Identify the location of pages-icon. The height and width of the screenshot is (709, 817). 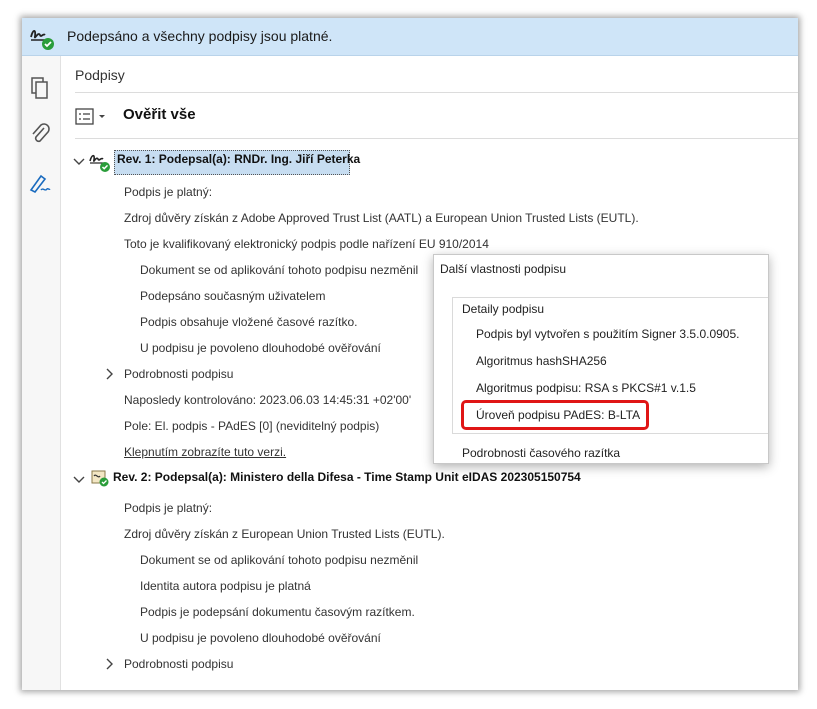
(40, 88).